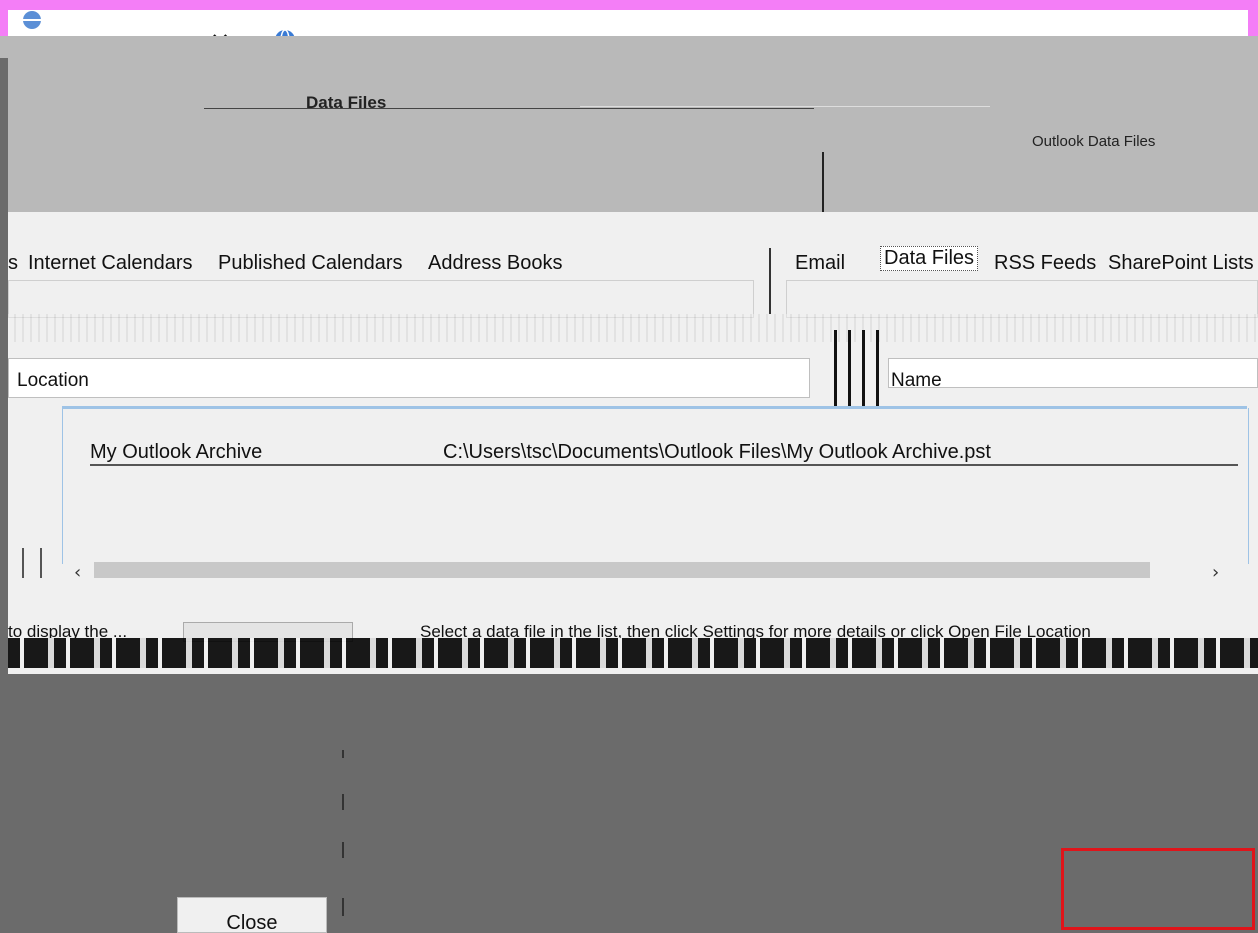 This screenshot has width=1258, height=933. Describe the element at coordinates (1045, 263) in the screenshot. I see `tab-rss-feeds: RSS Feeds` at that location.